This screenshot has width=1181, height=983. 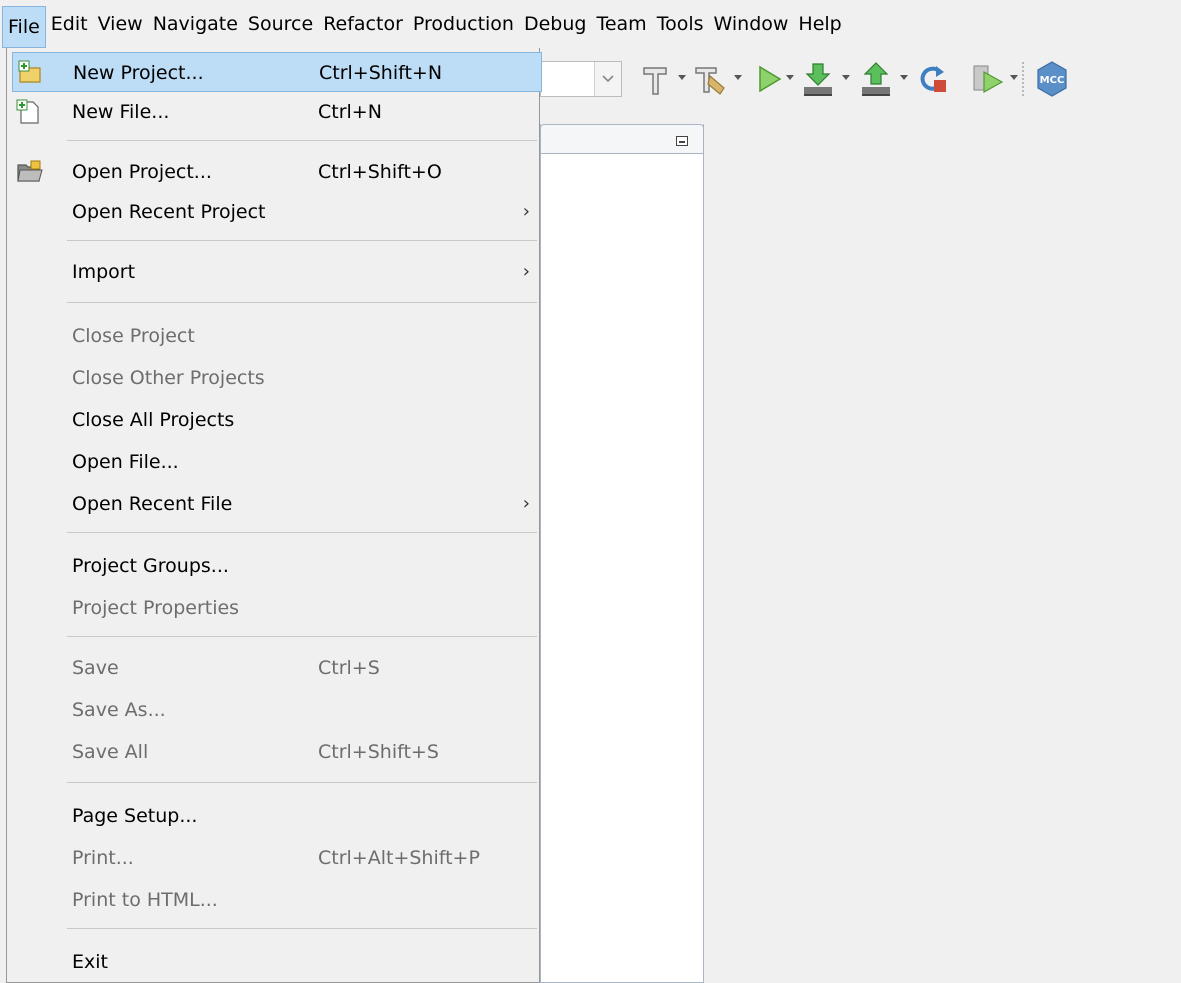 I want to click on mcc-icon: MCC, so click(x=1052, y=79).